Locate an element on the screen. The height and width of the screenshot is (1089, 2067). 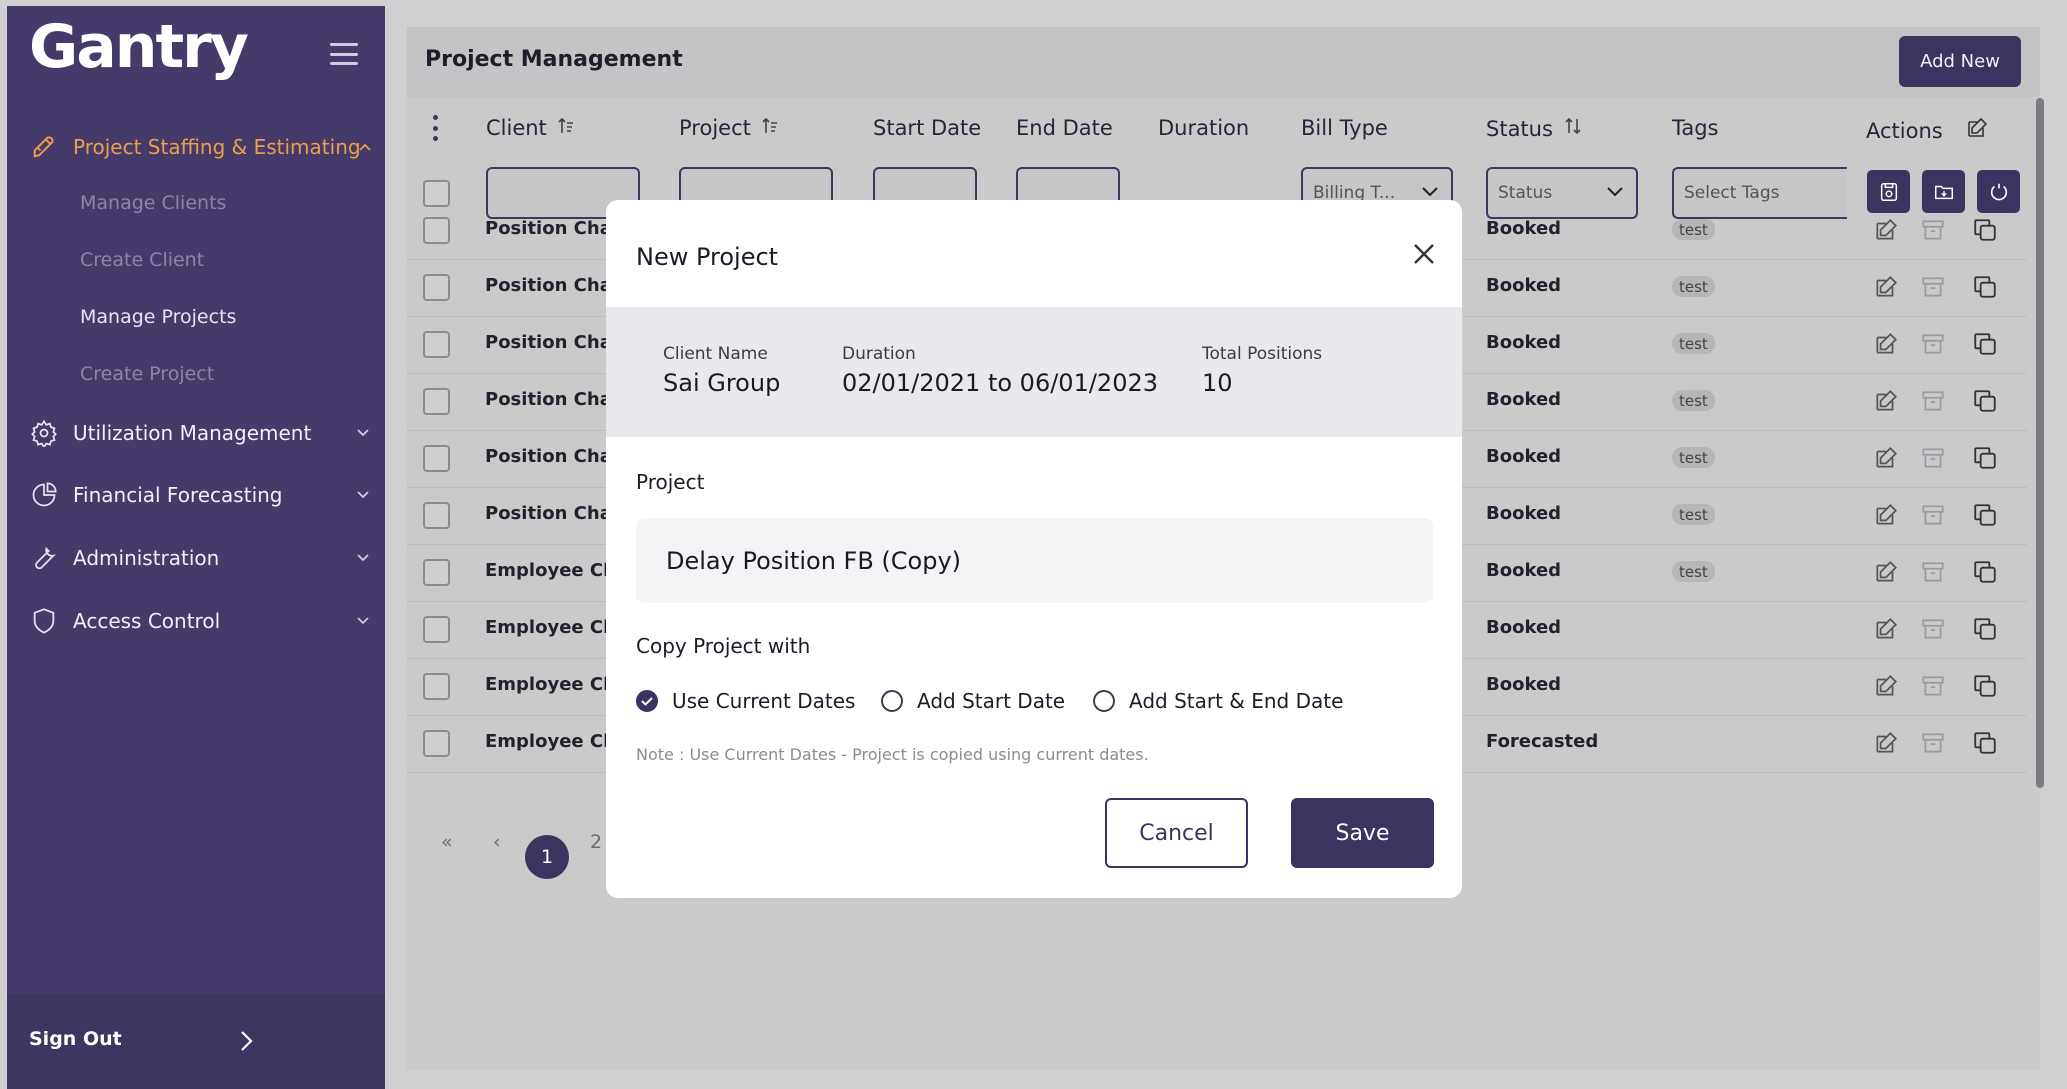
chevron-right-icon is located at coordinates (247, 1043).